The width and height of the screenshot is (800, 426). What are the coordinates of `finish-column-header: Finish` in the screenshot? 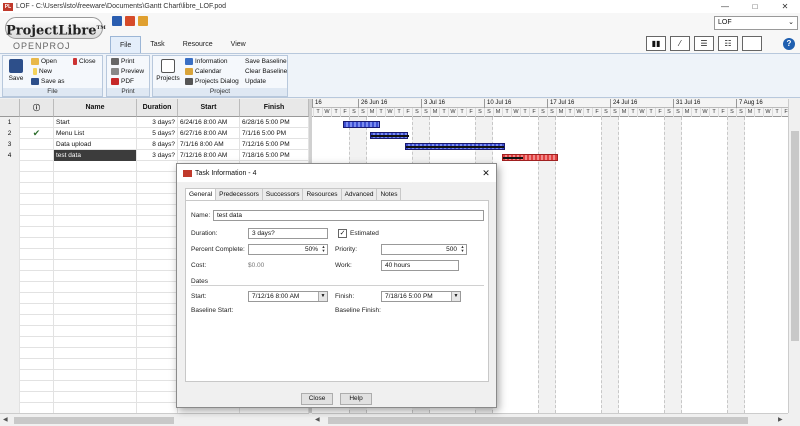 It's located at (274, 108).